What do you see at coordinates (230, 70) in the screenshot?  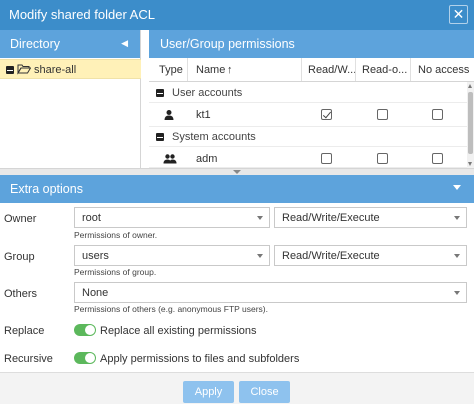 I see `sort-ascending-icon: ↑` at bounding box center [230, 70].